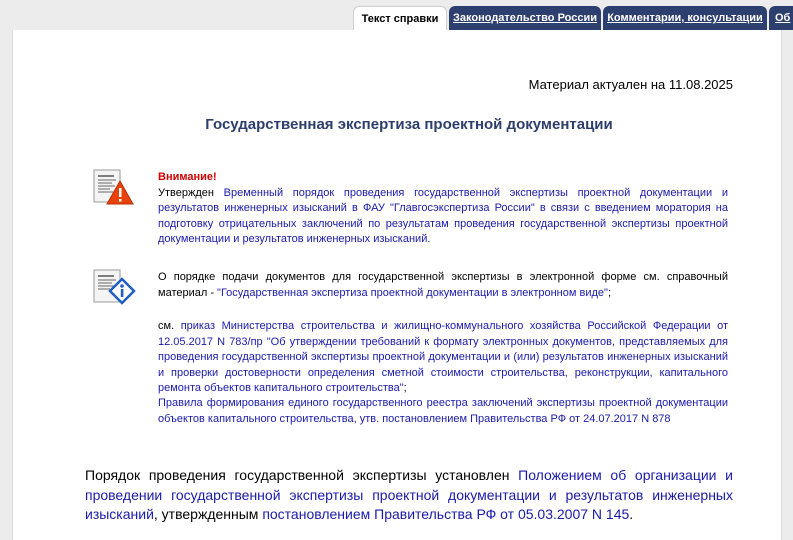 The height and width of the screenshot is (540, 793). Describe the element at coordinates (400, 18) in the screenshot. I see `tab-reference-text: Текст справки` at that location.